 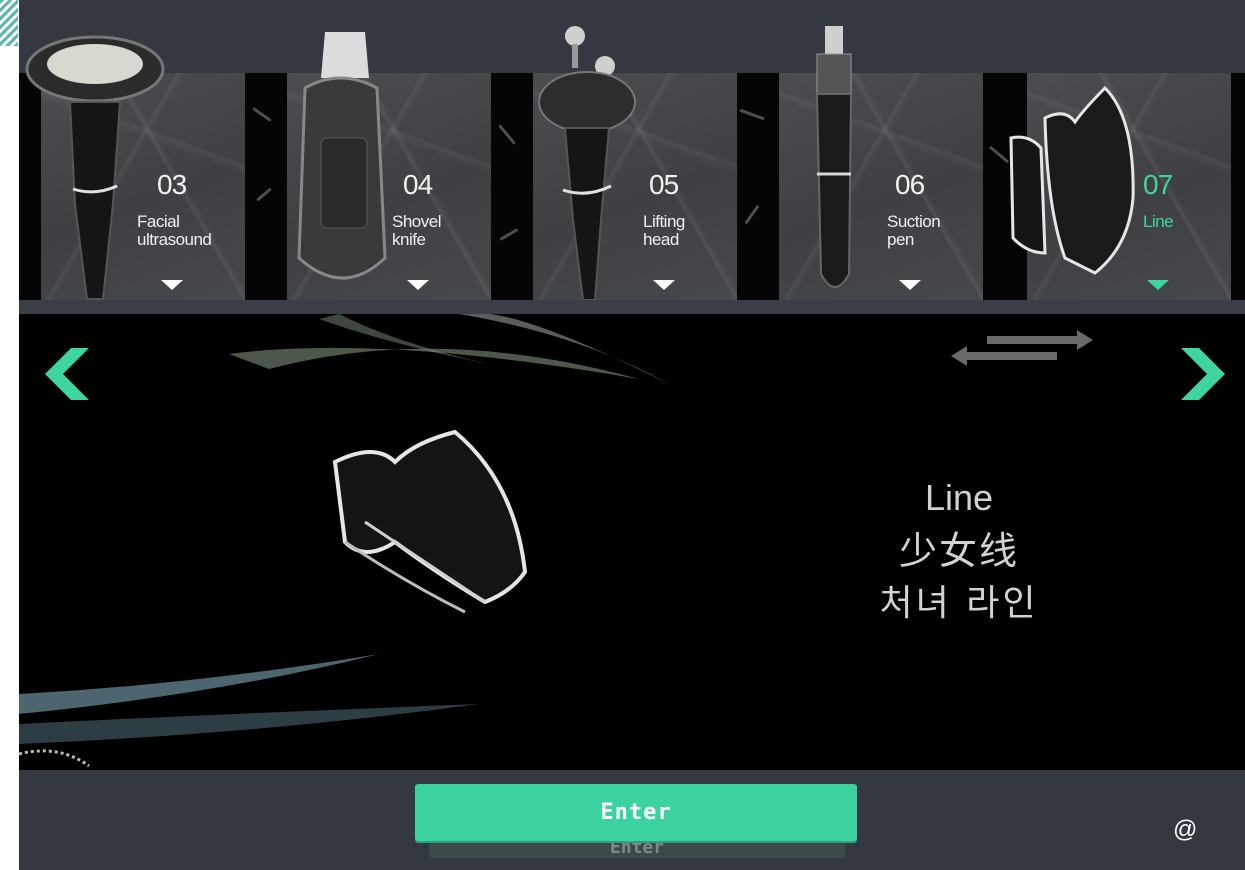 I want to click on corner-stripe-mark, so click(x=9, y=23).